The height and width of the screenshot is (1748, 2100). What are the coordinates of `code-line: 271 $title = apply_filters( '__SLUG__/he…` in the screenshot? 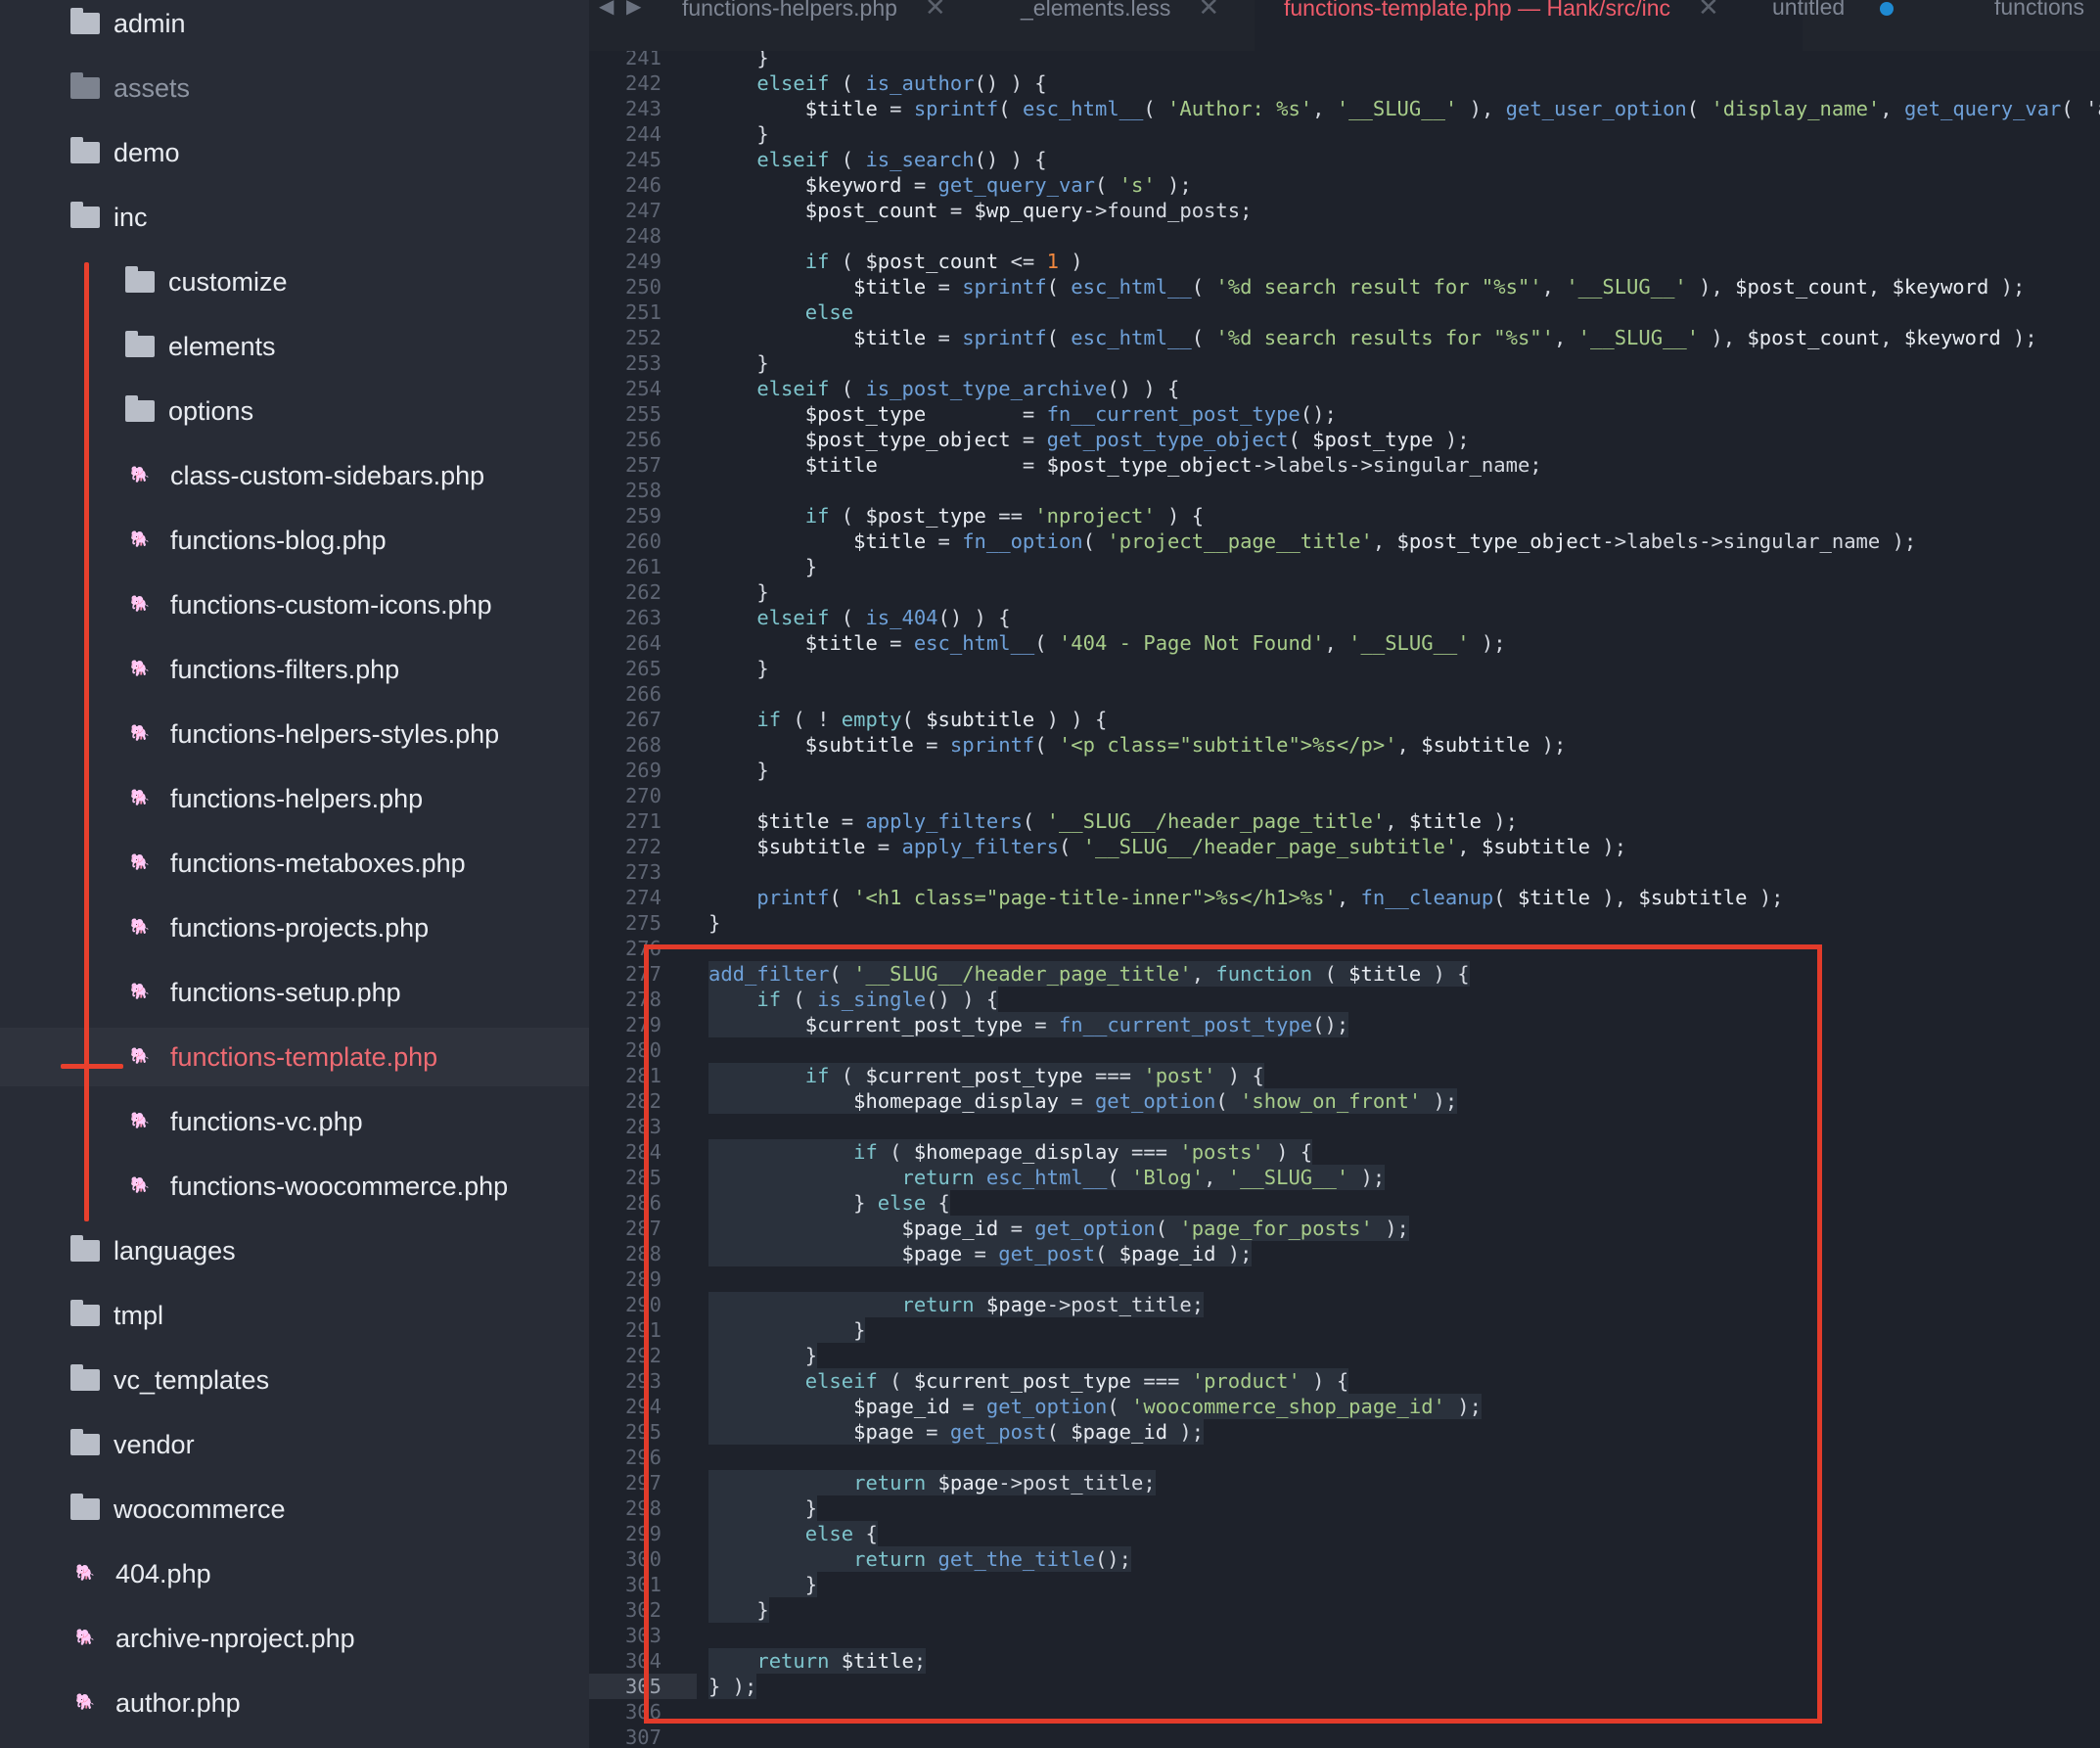 It's located at (1344, 821).